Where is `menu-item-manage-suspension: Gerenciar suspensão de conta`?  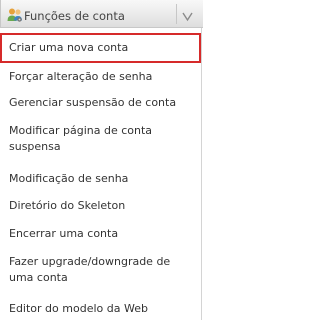
menu-item-manage-suspension: Gerenciar suspensão de conta is located at coordinates (101, 103).